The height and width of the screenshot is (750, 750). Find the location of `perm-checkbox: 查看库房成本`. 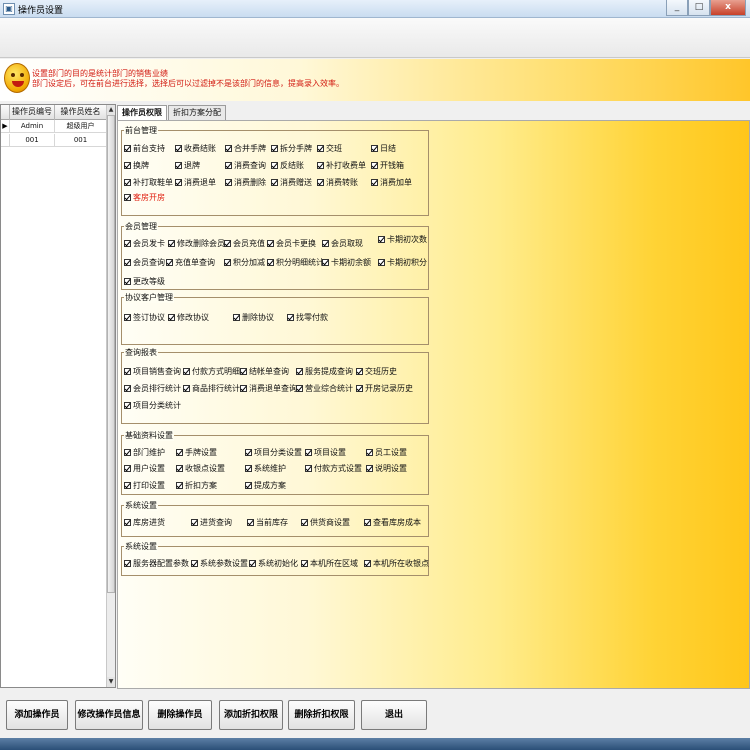

perm-checkbox: 查看库房成本 is located at coordinates (392, 522).